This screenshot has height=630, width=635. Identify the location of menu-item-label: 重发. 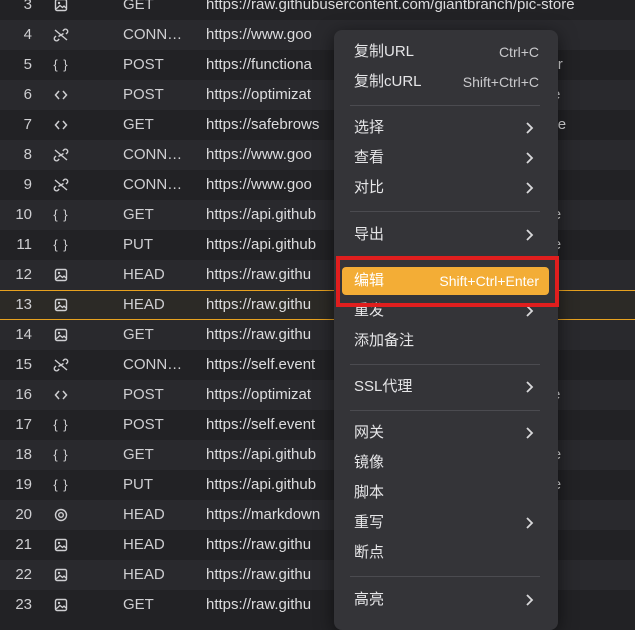
(369, 310).